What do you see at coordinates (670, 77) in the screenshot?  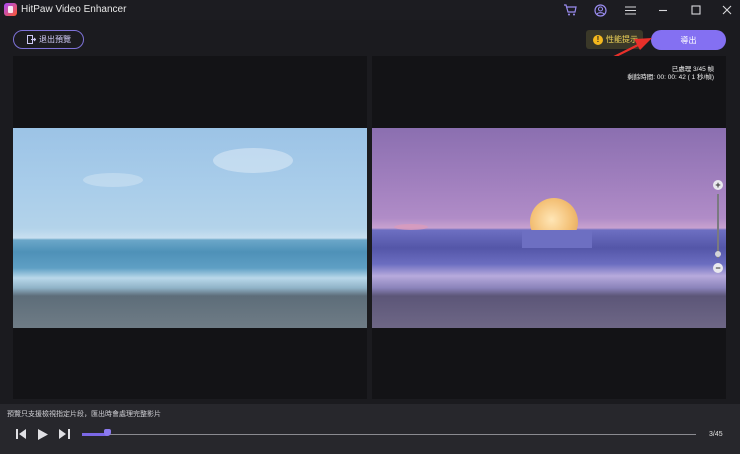 I see `remaining-time-text: 剩餘時間: 00: 00: 42 ( 1 秒/幀)` at bounding box center [670, 77].